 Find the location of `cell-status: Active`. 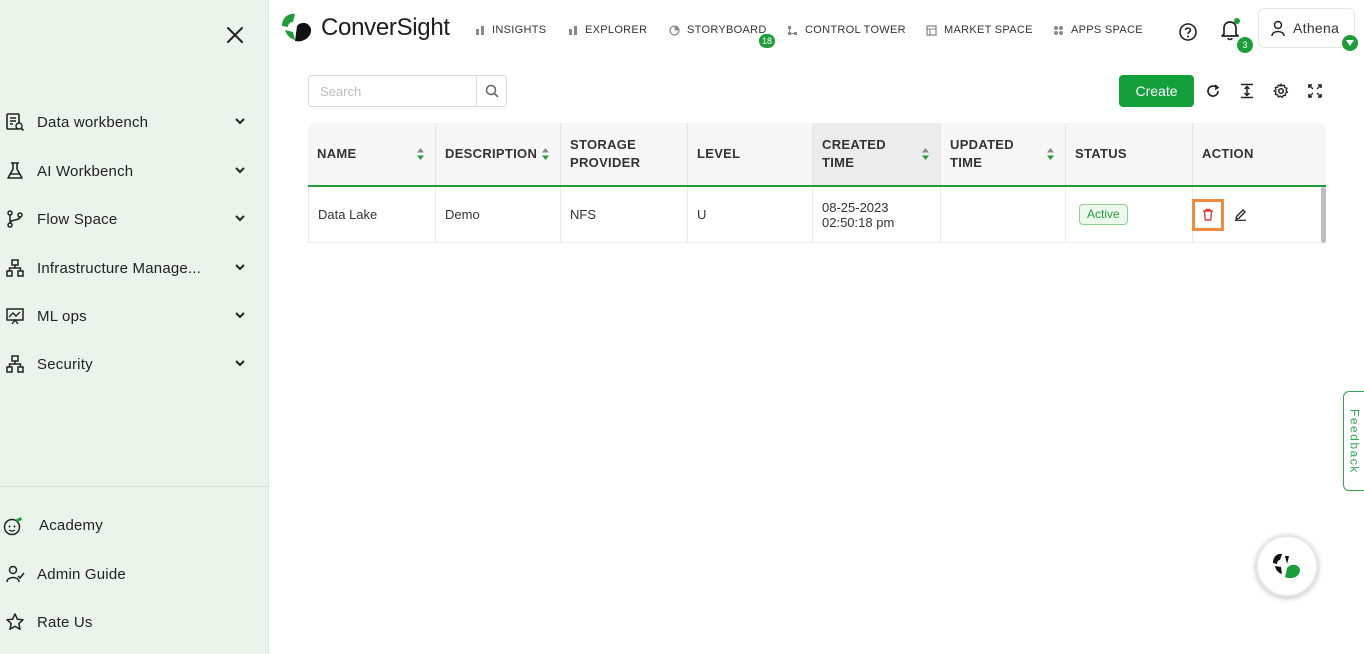

cell-status: Active is located at coordinates (1129, 214).